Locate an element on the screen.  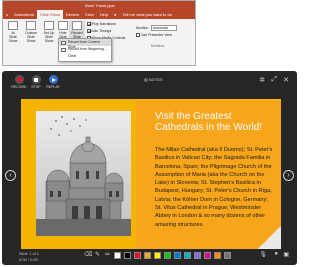
camera-icon: ● is located at coordinates (276, 254).